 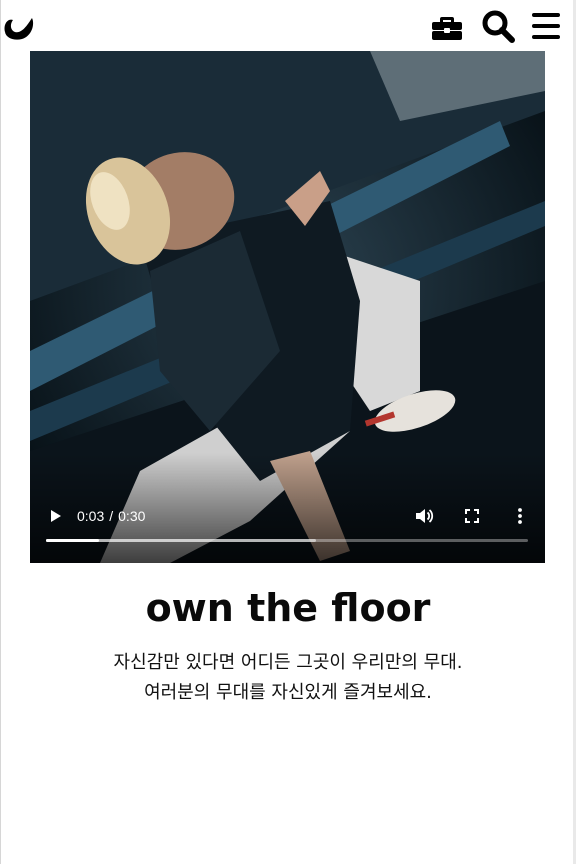 I want to click on site-header, so click(x=288, y=25).